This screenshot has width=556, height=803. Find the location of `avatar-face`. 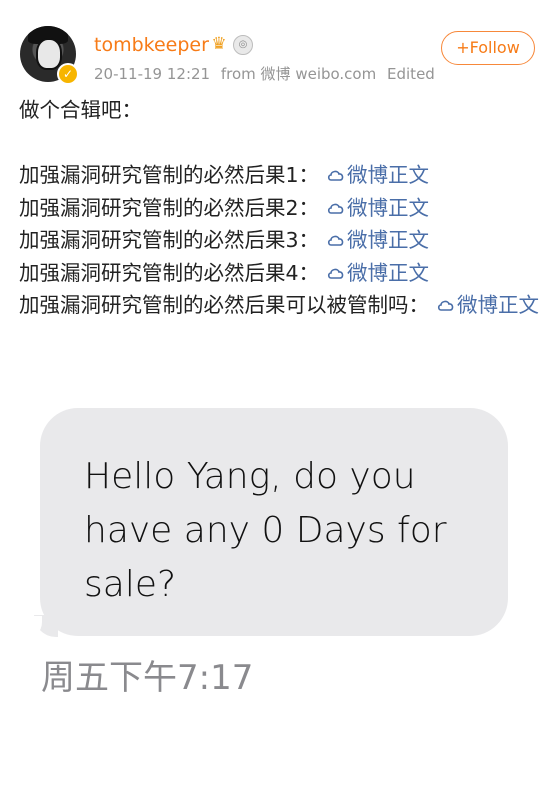

avatar-face is located at coordinates (49, 54).